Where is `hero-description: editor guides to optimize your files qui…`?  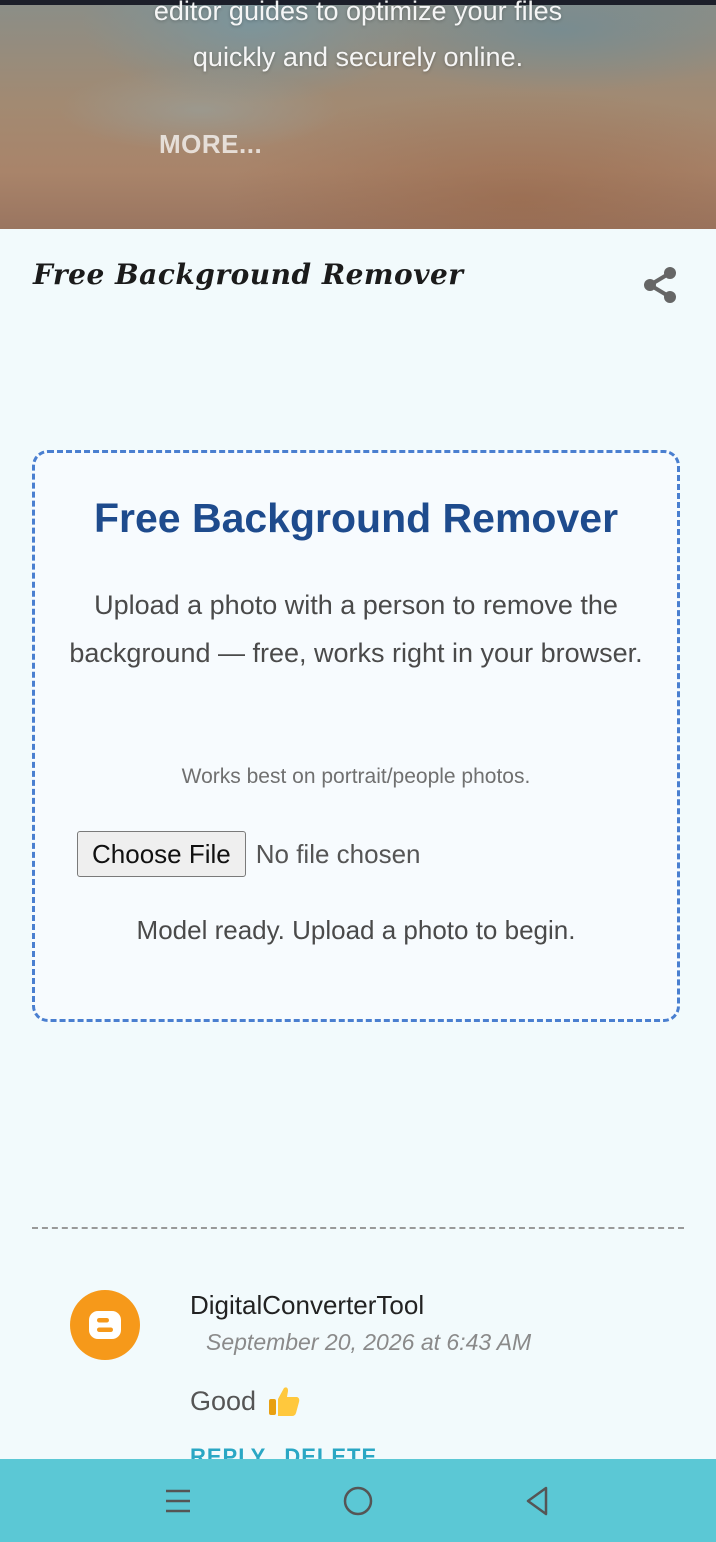
hero-description: editor guides to optimize your files qui… is located at coordinates (358, 40).